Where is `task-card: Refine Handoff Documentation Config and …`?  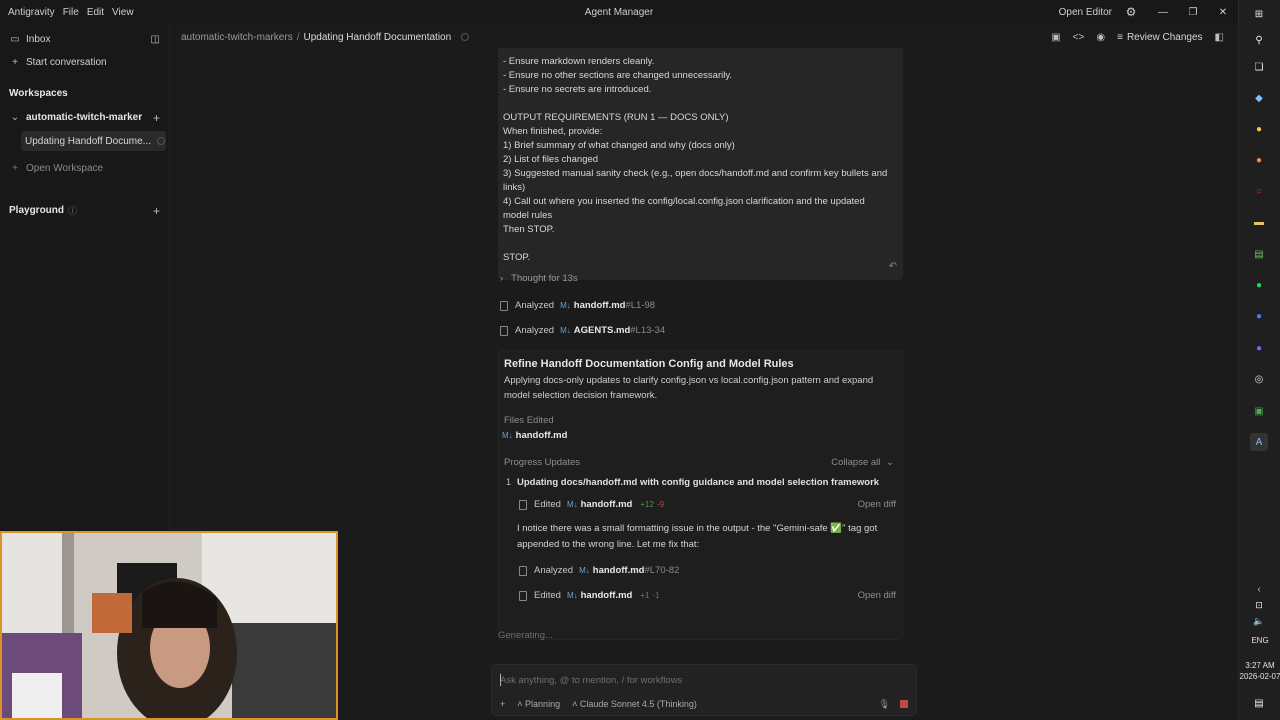 task-card: Refine Handoff Documentation Config and … is located at coordinates (700, 495).